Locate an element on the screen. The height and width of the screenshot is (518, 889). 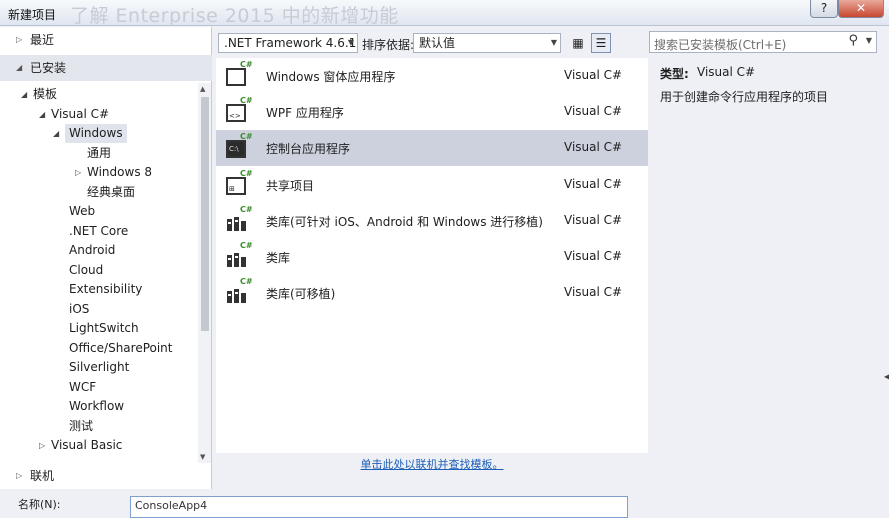
template-name: 类库(可针对 iOS、Android 和 Windows 进行移植) is located at coordinates (404, 221).